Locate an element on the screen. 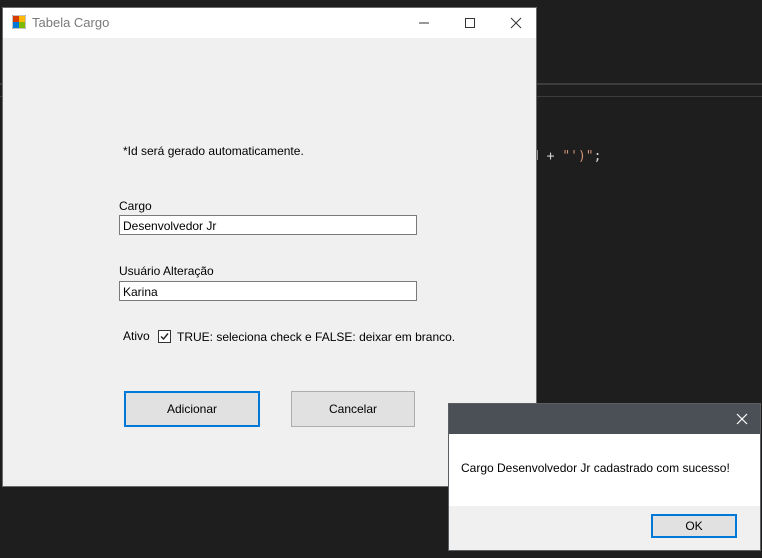 The image size is (762, 558). minimize-icon is located at coordinates (424, 23).